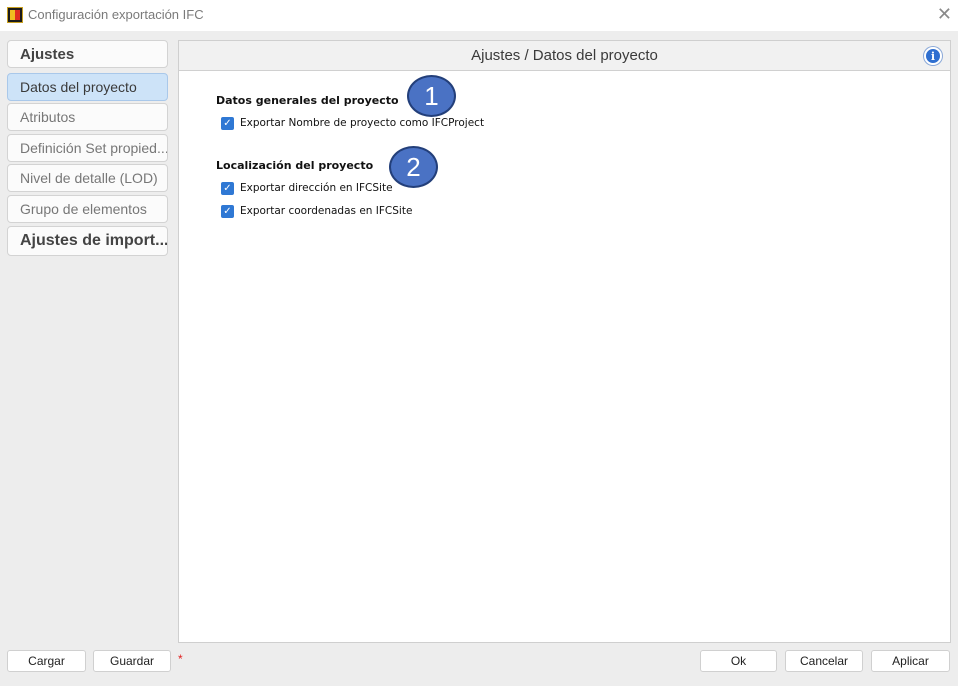 The height and width of the screenshot is (686, 966). What do you see at coordinates (180, 659) in the screenshot?
I see `unsaved-changes-marker: *` at bounding box center [180, 659].